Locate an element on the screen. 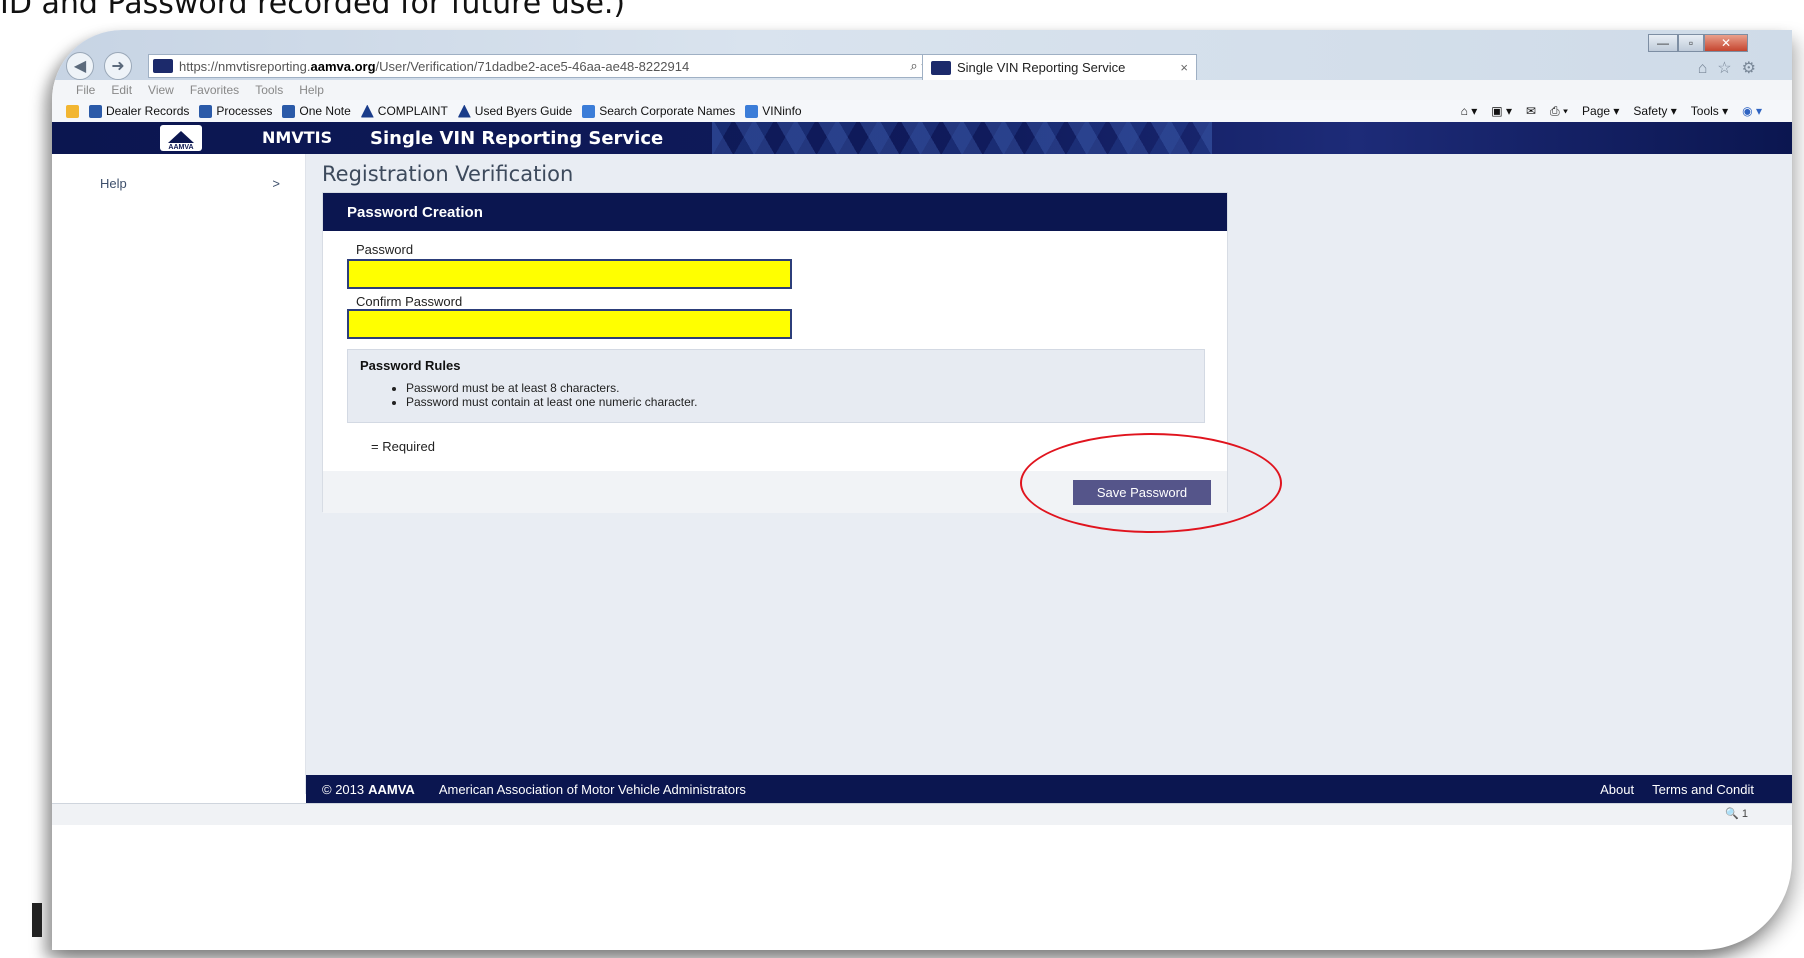 This screenshot has height=958, width=1804. menu-help: Help is located at coordinates (311, 90).